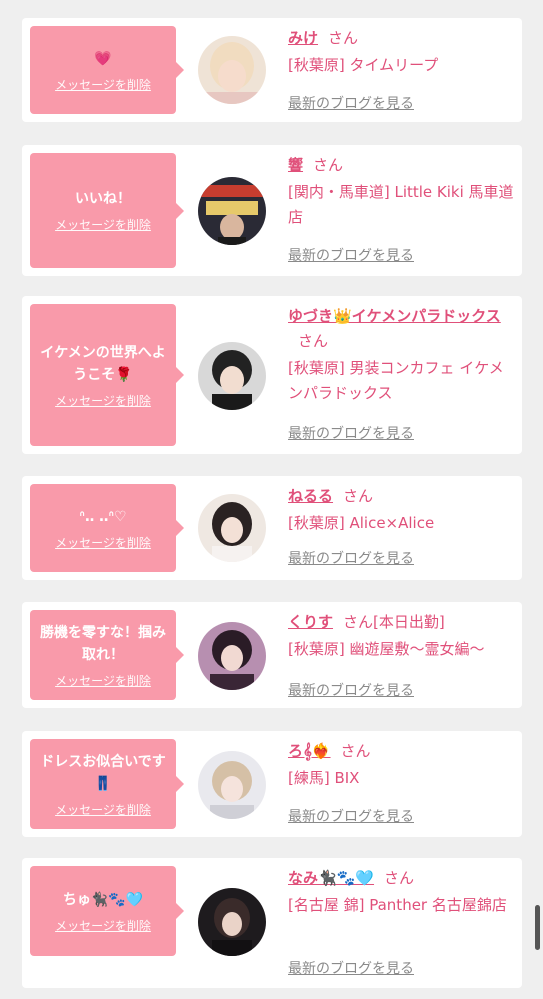 This screenshot has width=543, height=999. I want to click on message-text: ちゅ🐈‍⬛🐾🩵, so click(103, 899).